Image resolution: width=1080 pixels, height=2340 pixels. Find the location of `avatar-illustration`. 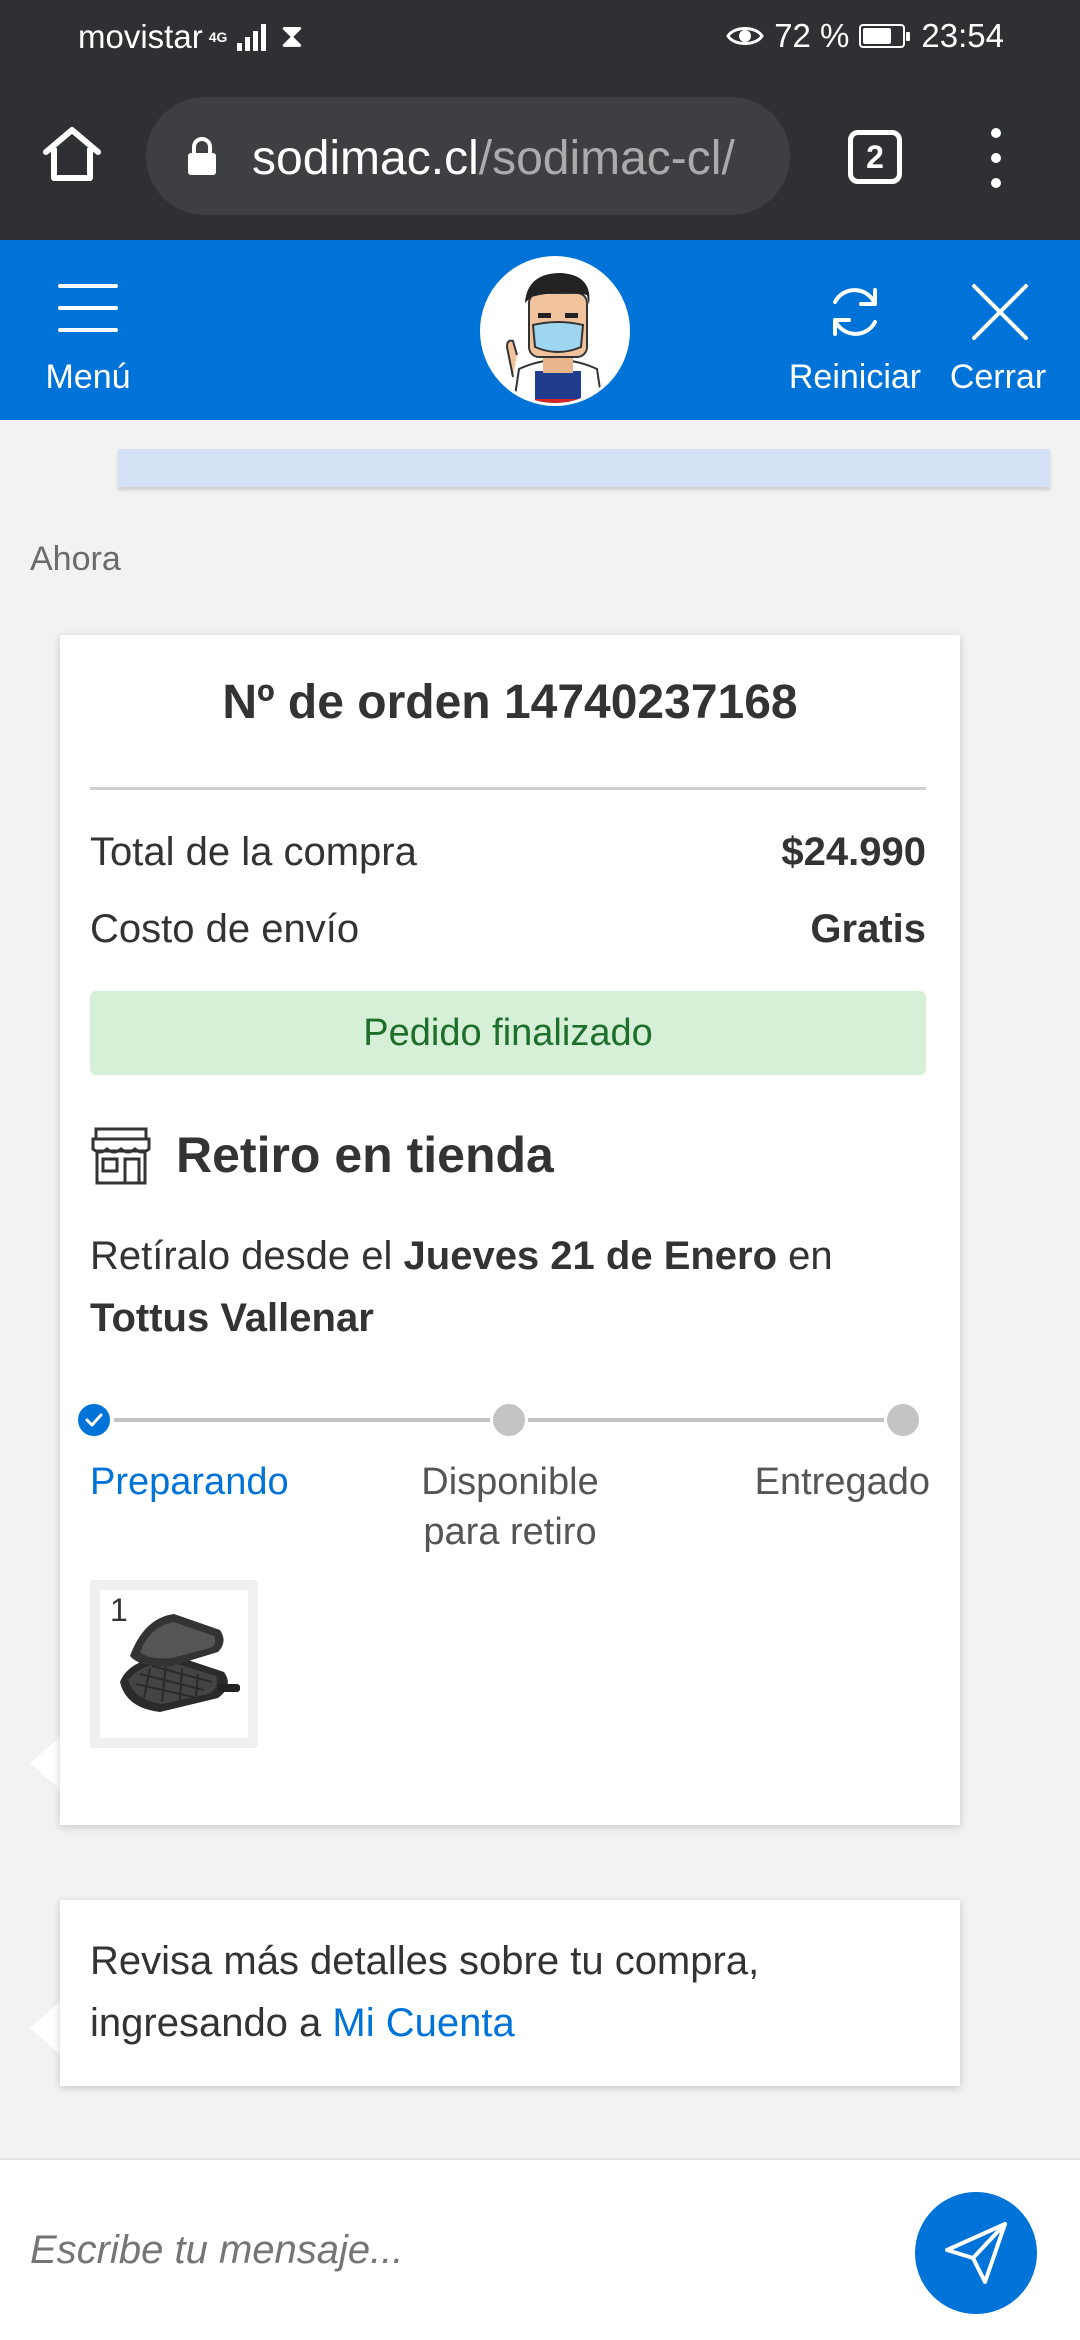

avatar-illustration is located at coordinates (555, 331).